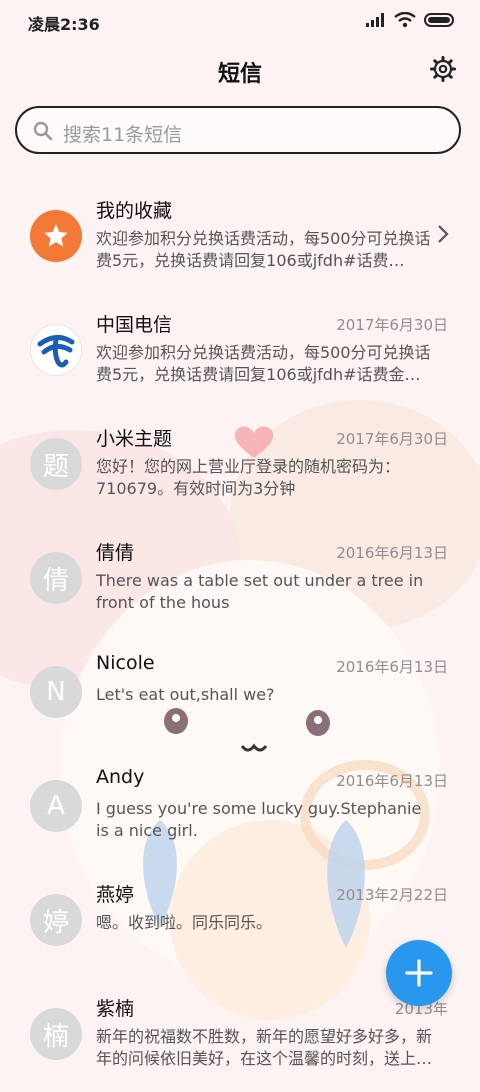 Image resolution: width=480 pixels, height=1092 pixels. Describe the element at coordinates (405, 20) in the screenshot. I see `wifi-icon` at that location.